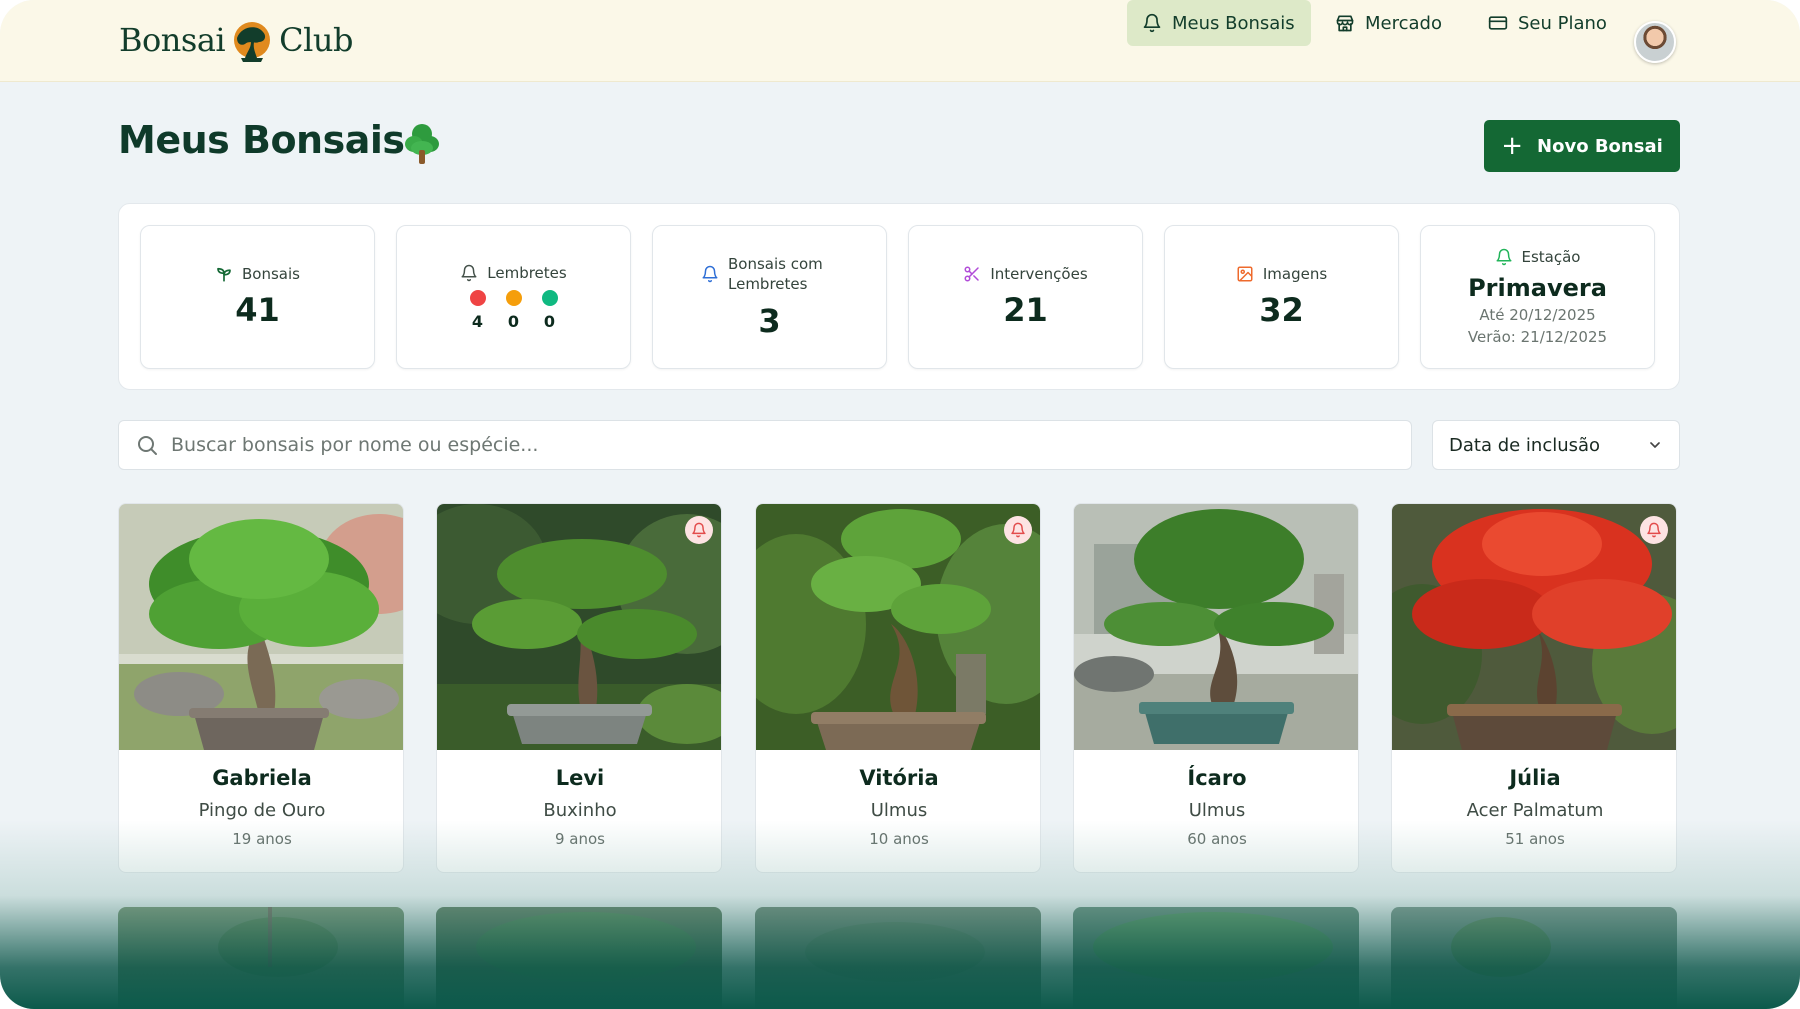 This screenshot has width=1800, height=1009. Describe the element at coordinates (769, 321) in the screenshot. I see `stat-com-lembretes-value: 3` at that location.